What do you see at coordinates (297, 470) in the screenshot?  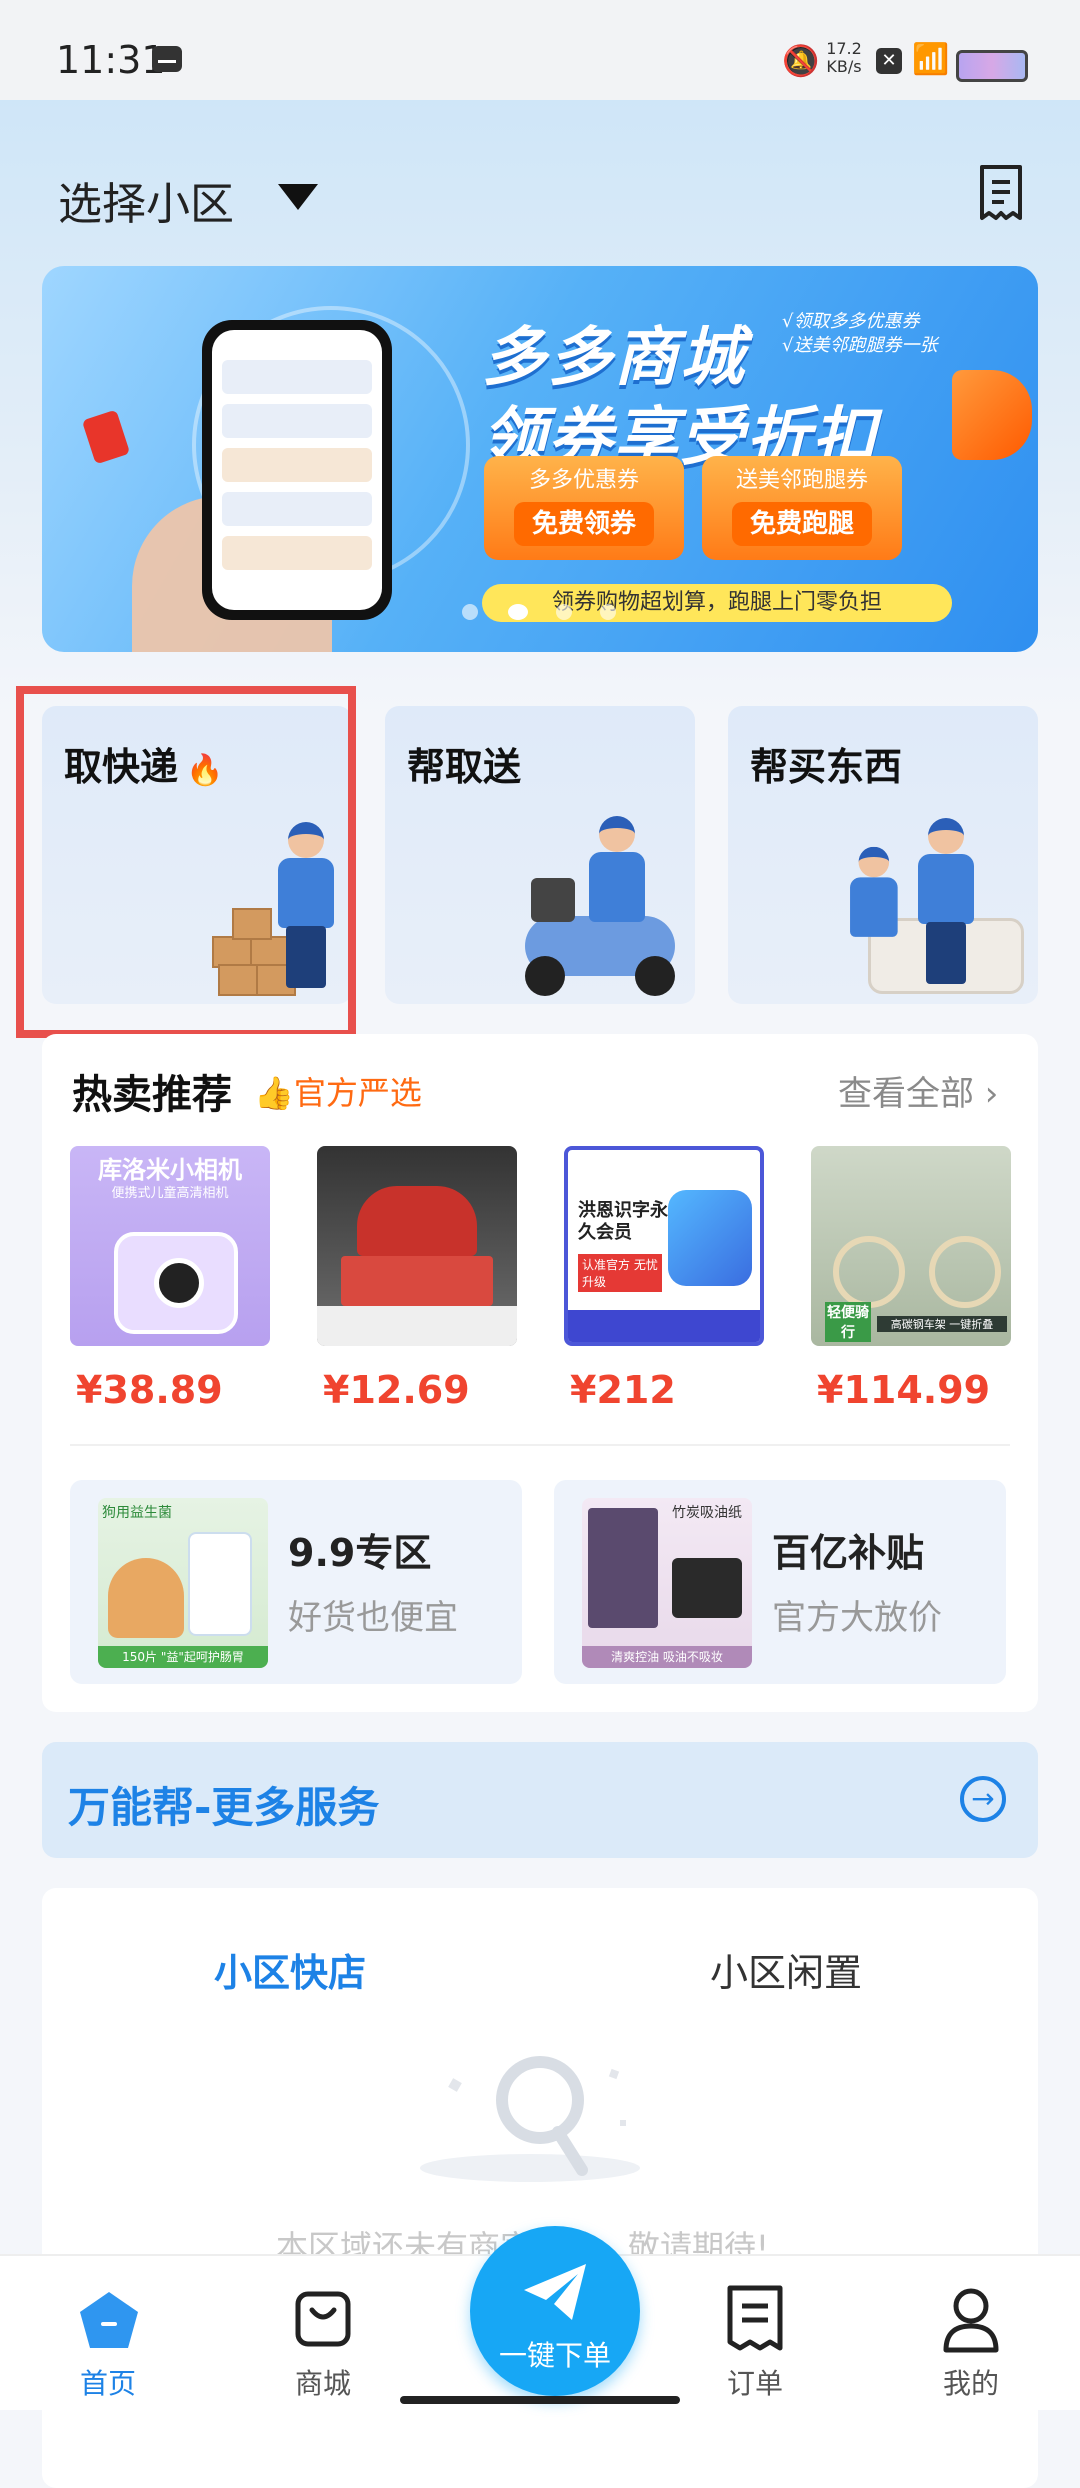 I see `phone-screen` at bounding box center [297, 470].